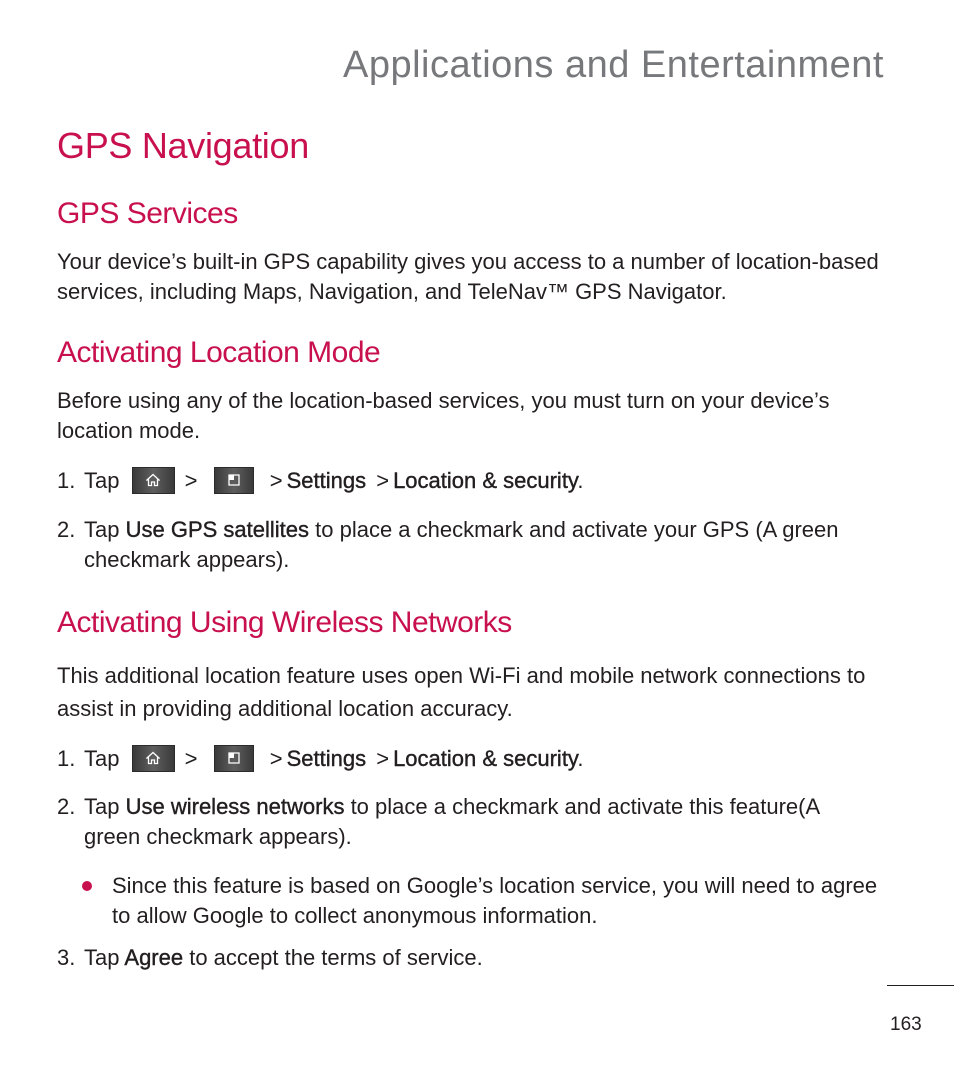 The height and width of the screenshot is (1074, 954). I want to click on page-title: GPS Navigation, so click(183, 145).